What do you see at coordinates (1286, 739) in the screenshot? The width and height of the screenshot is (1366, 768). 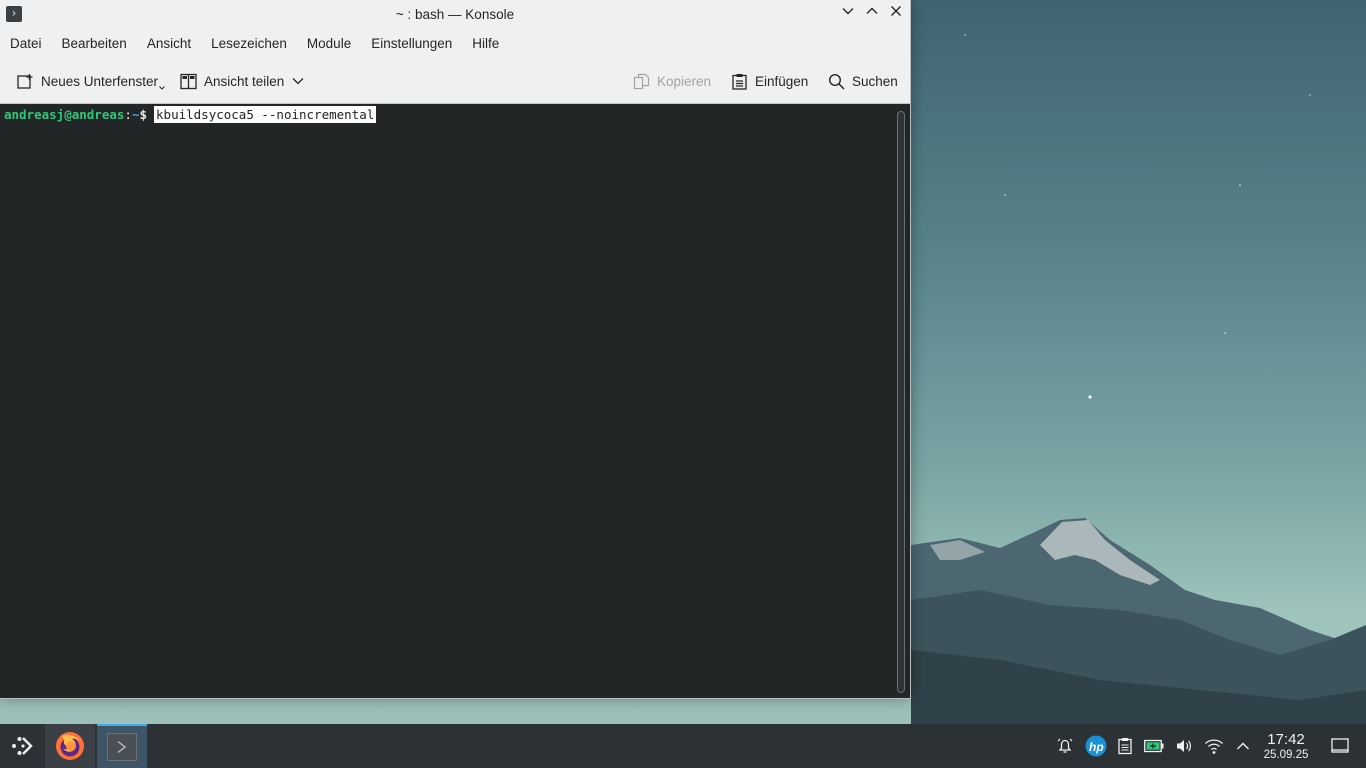 I see `clock-time: 17:42` at bounding box center [1286, 739].